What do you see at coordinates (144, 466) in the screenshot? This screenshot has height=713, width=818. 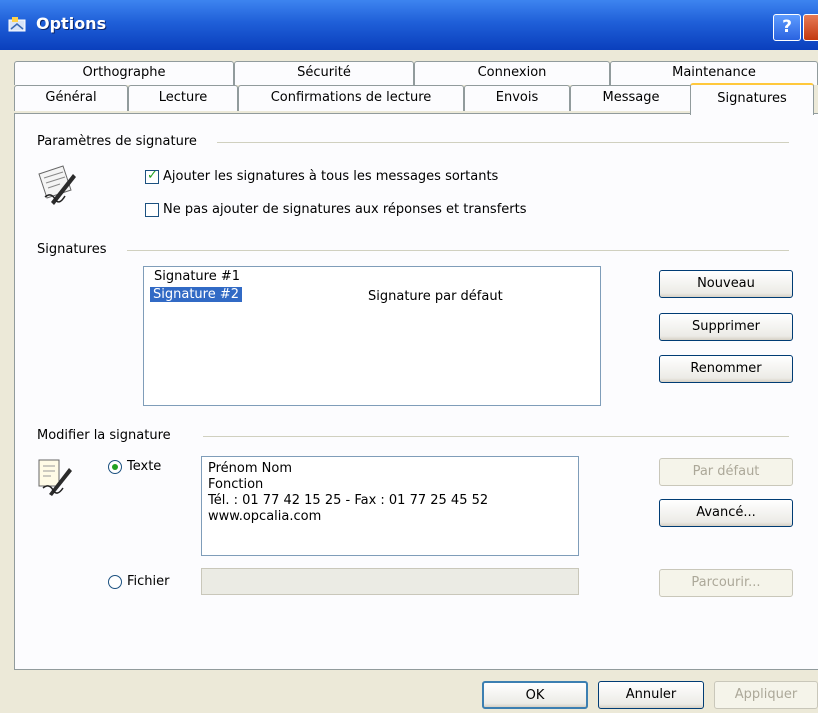 I see `text-radio-label: Texte` at bounding box center [144, 466].